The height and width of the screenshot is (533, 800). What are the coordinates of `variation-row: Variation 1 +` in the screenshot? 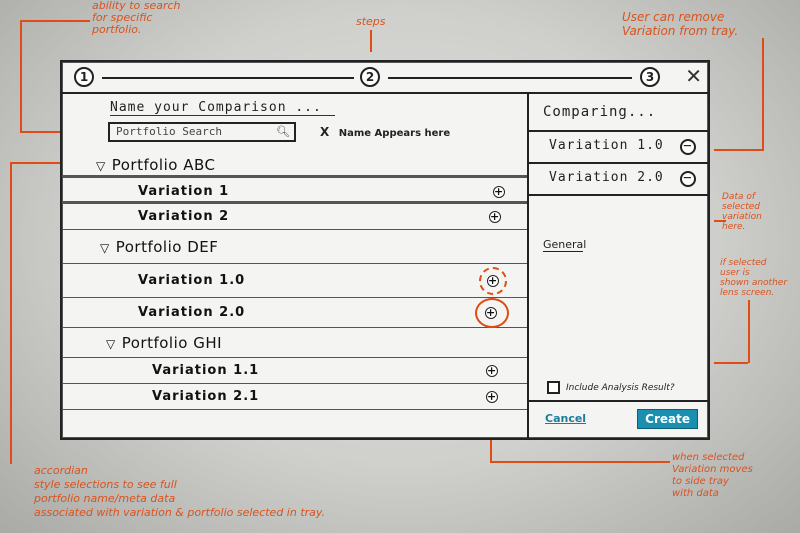 It's located at (294, 192).